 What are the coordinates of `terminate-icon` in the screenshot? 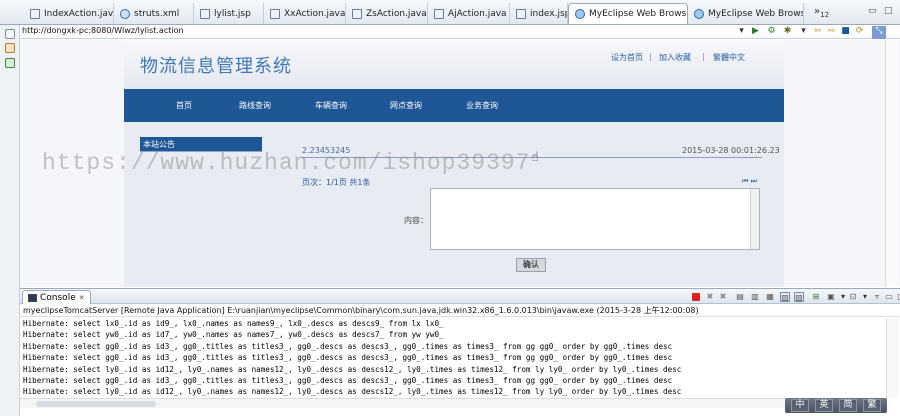 It's located at (696, 297).